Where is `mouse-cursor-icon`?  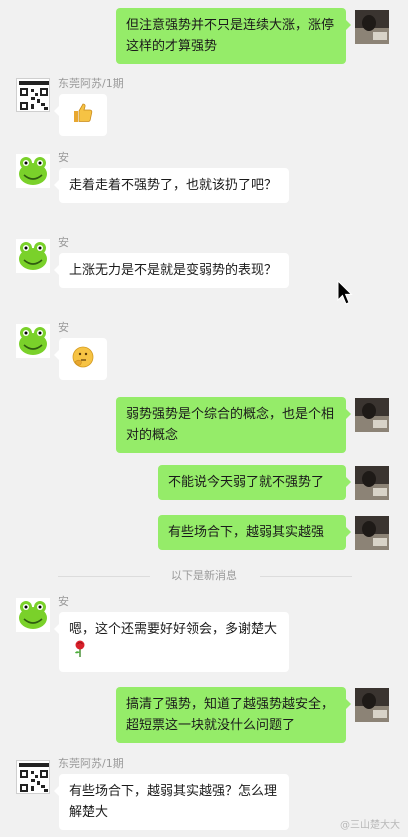 mouse-cursor-icon is located at coordinates (345, 292).